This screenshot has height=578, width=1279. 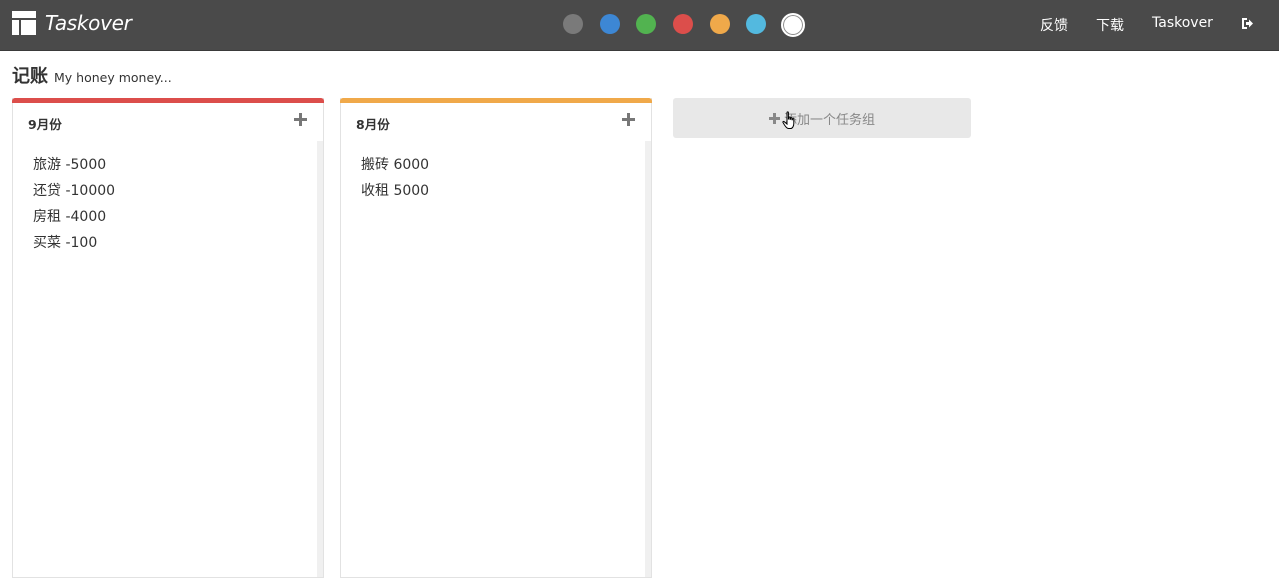 What do you see at coordinates (74, 194) in the screenshot?
I see `task-item: 还贷 -10000` at bounding box center [74, 194].